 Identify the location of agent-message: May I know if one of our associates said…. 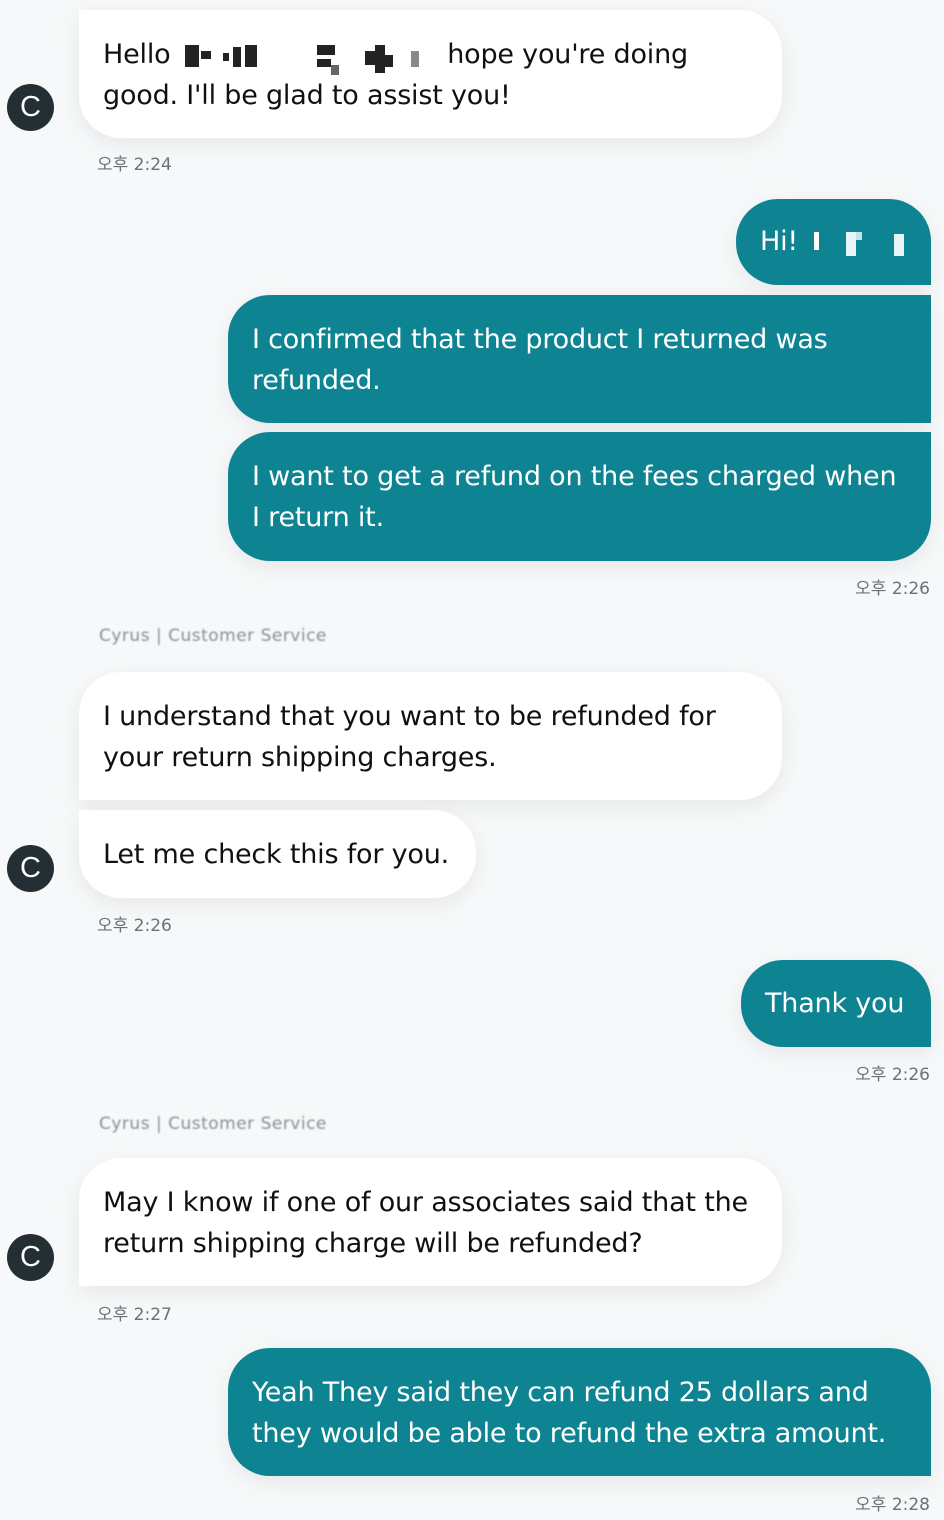
(430, 1222).